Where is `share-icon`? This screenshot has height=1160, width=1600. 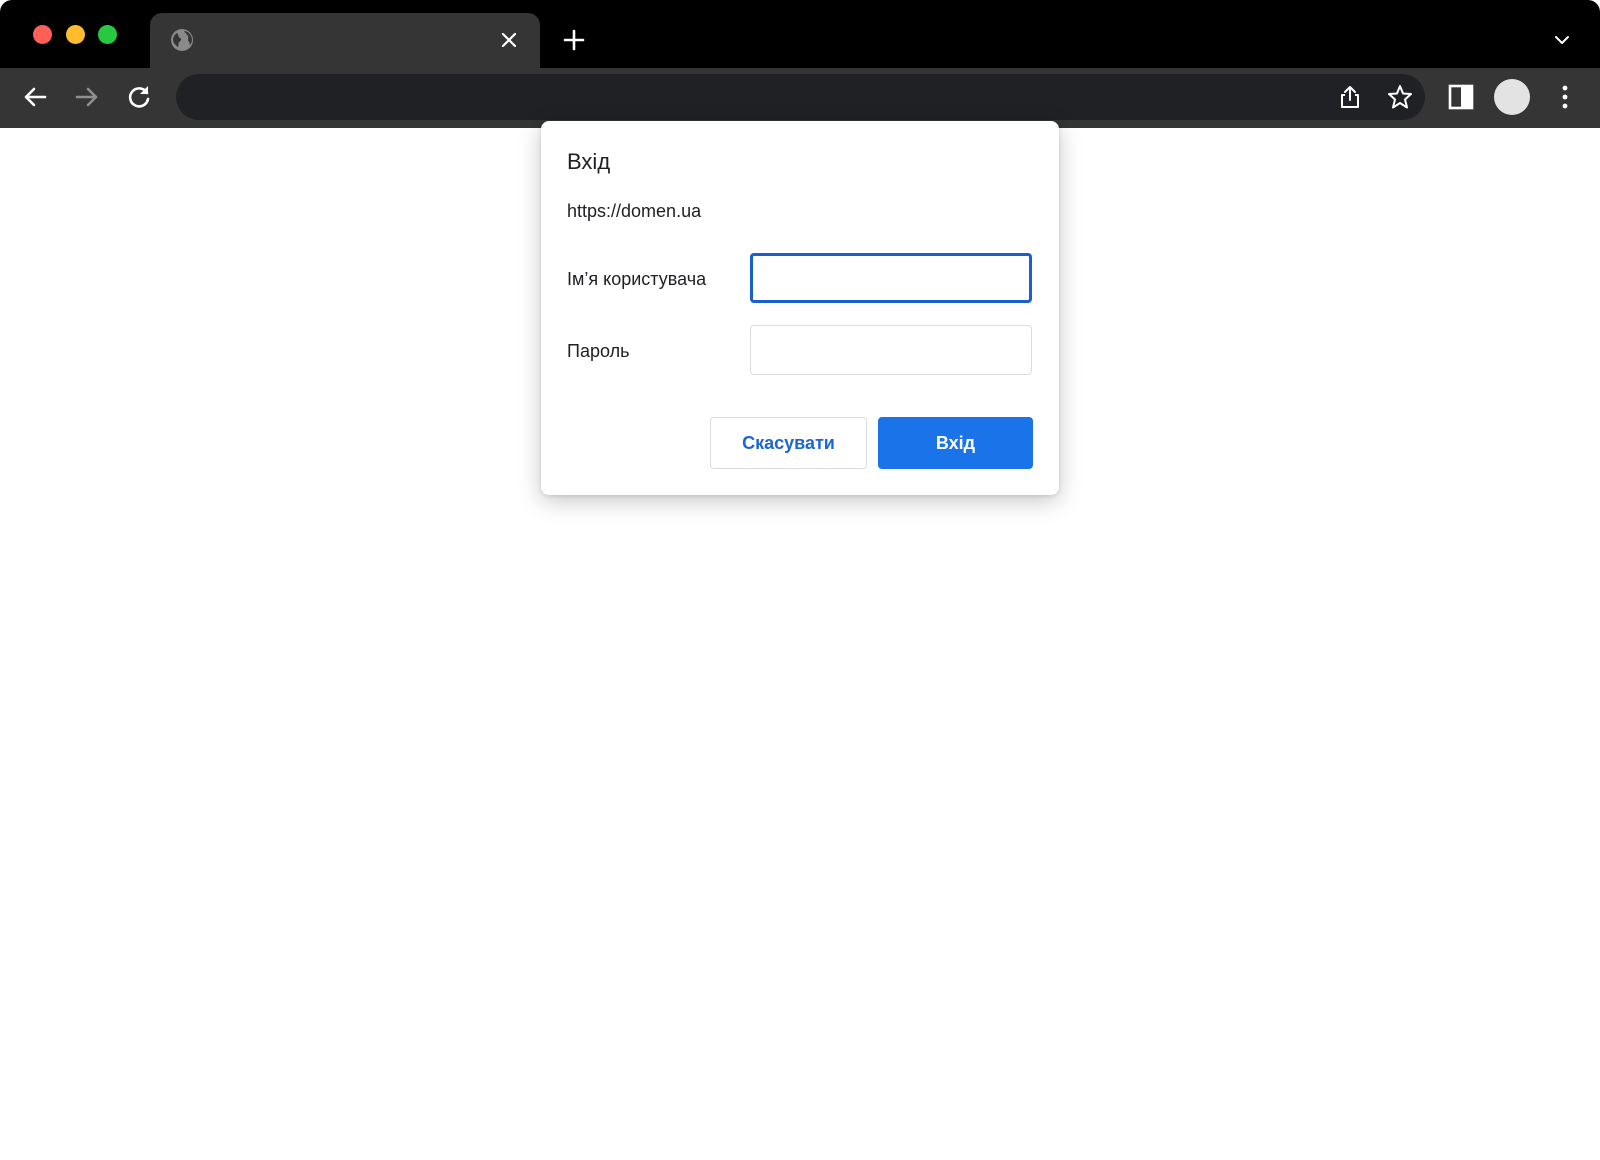
share-icon is located at coordinates (1350, 97).